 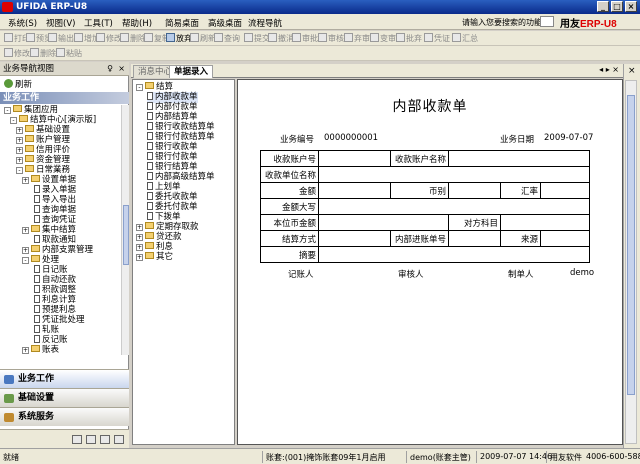 What do you see at coordinates (362, 38) in the screenshot?
I see `toolbar-label: 弃审` at bounding box center [362, 38].